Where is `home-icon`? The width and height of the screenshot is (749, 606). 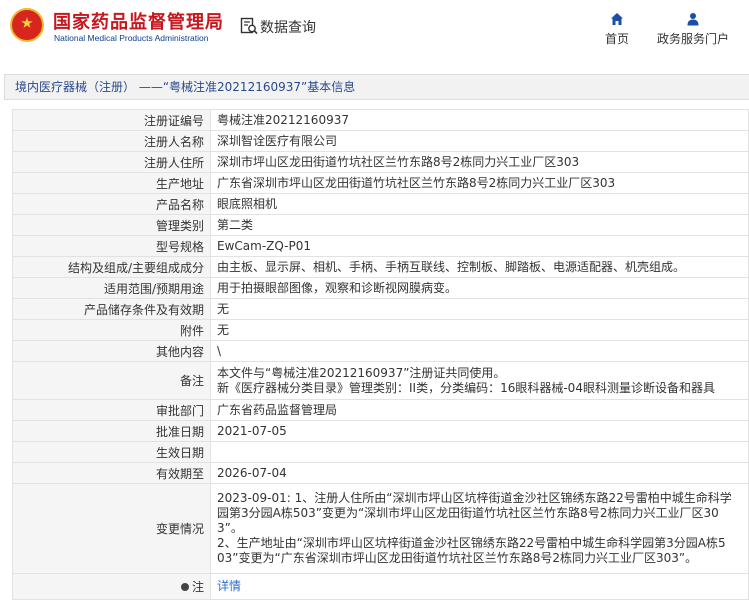
home-icon is located at coordinates (617, 19).